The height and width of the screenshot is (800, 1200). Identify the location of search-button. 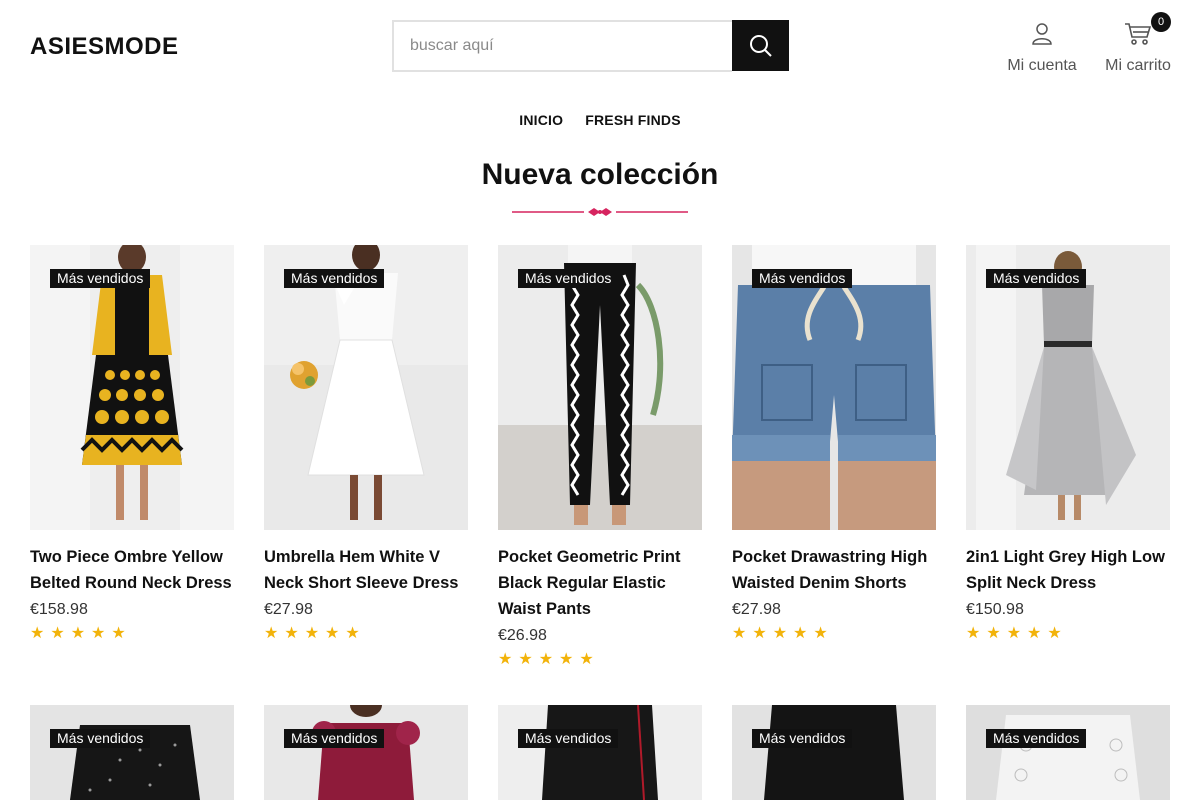
(760, 45).